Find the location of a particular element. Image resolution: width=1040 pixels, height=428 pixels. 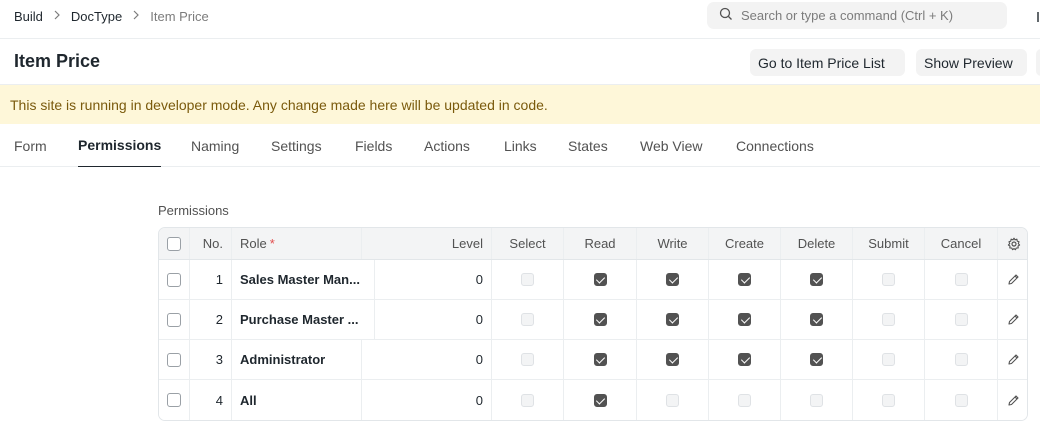

breadcrumb-item-price: Item Price is located at coordinates (179, 16).